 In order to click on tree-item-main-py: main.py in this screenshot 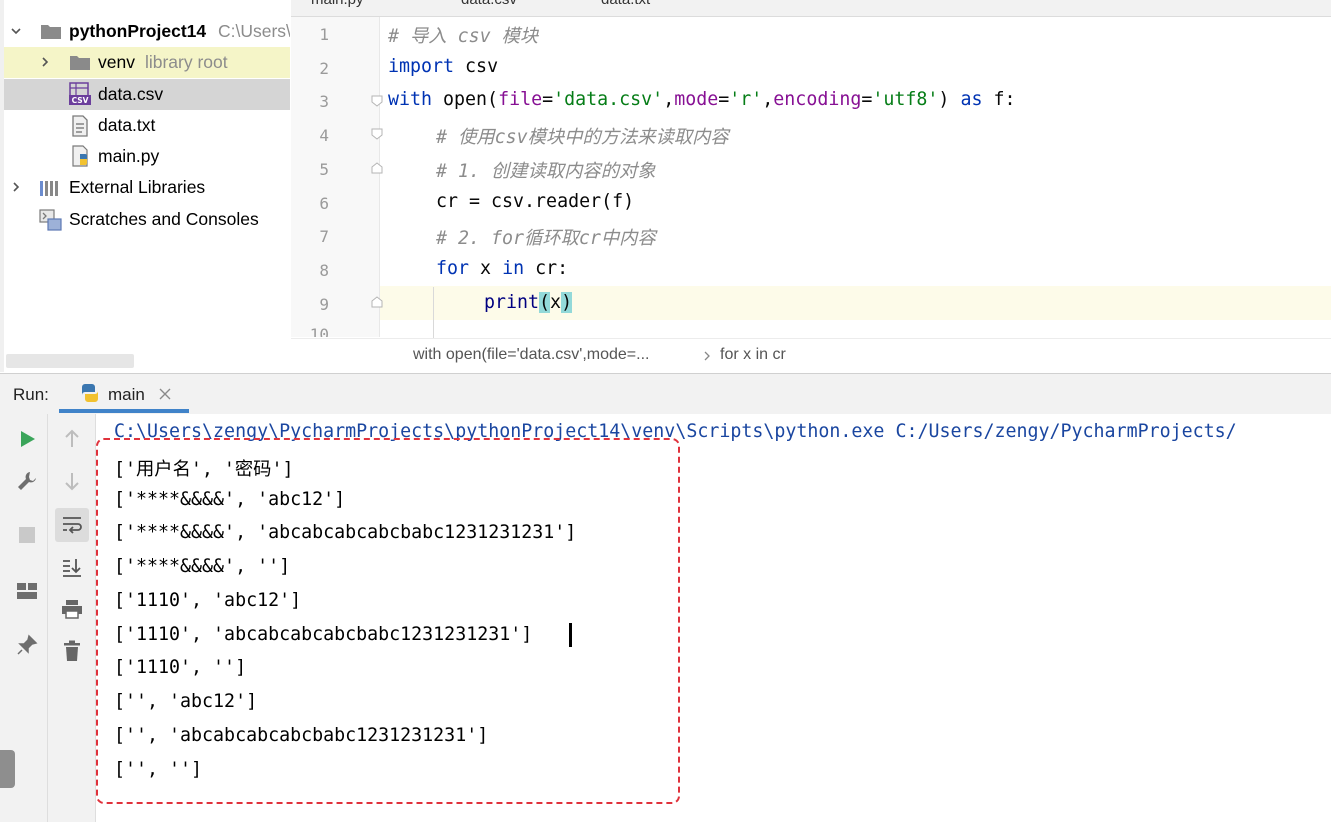, I will do `click(145, 156)`.